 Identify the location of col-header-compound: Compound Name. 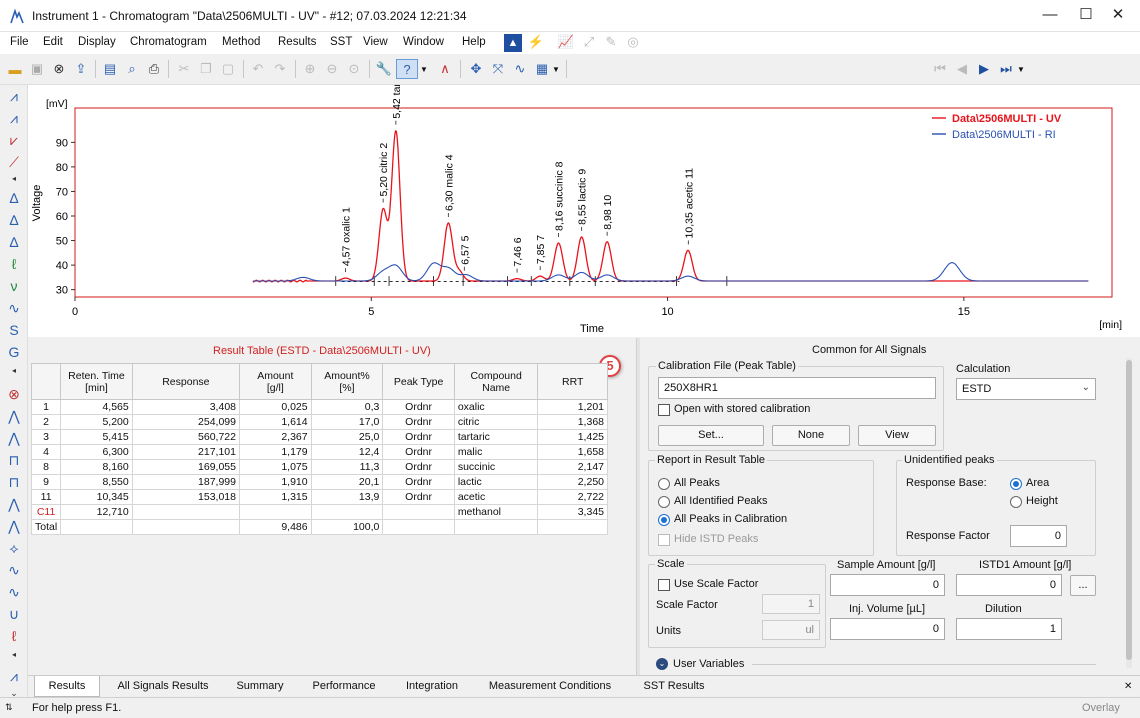
(496, 381).